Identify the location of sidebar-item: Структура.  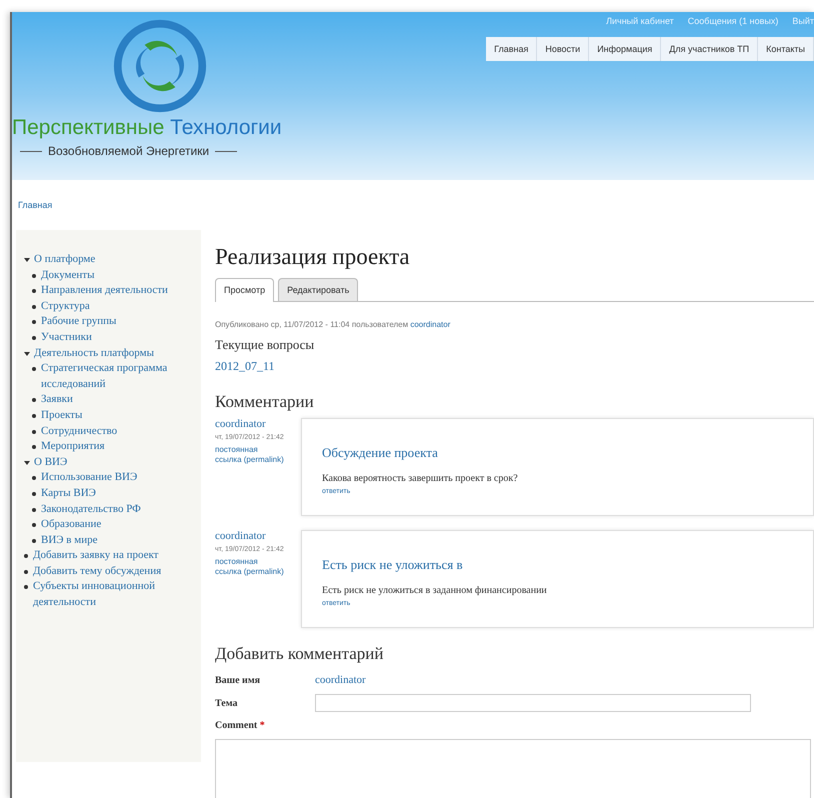
(111, 306).